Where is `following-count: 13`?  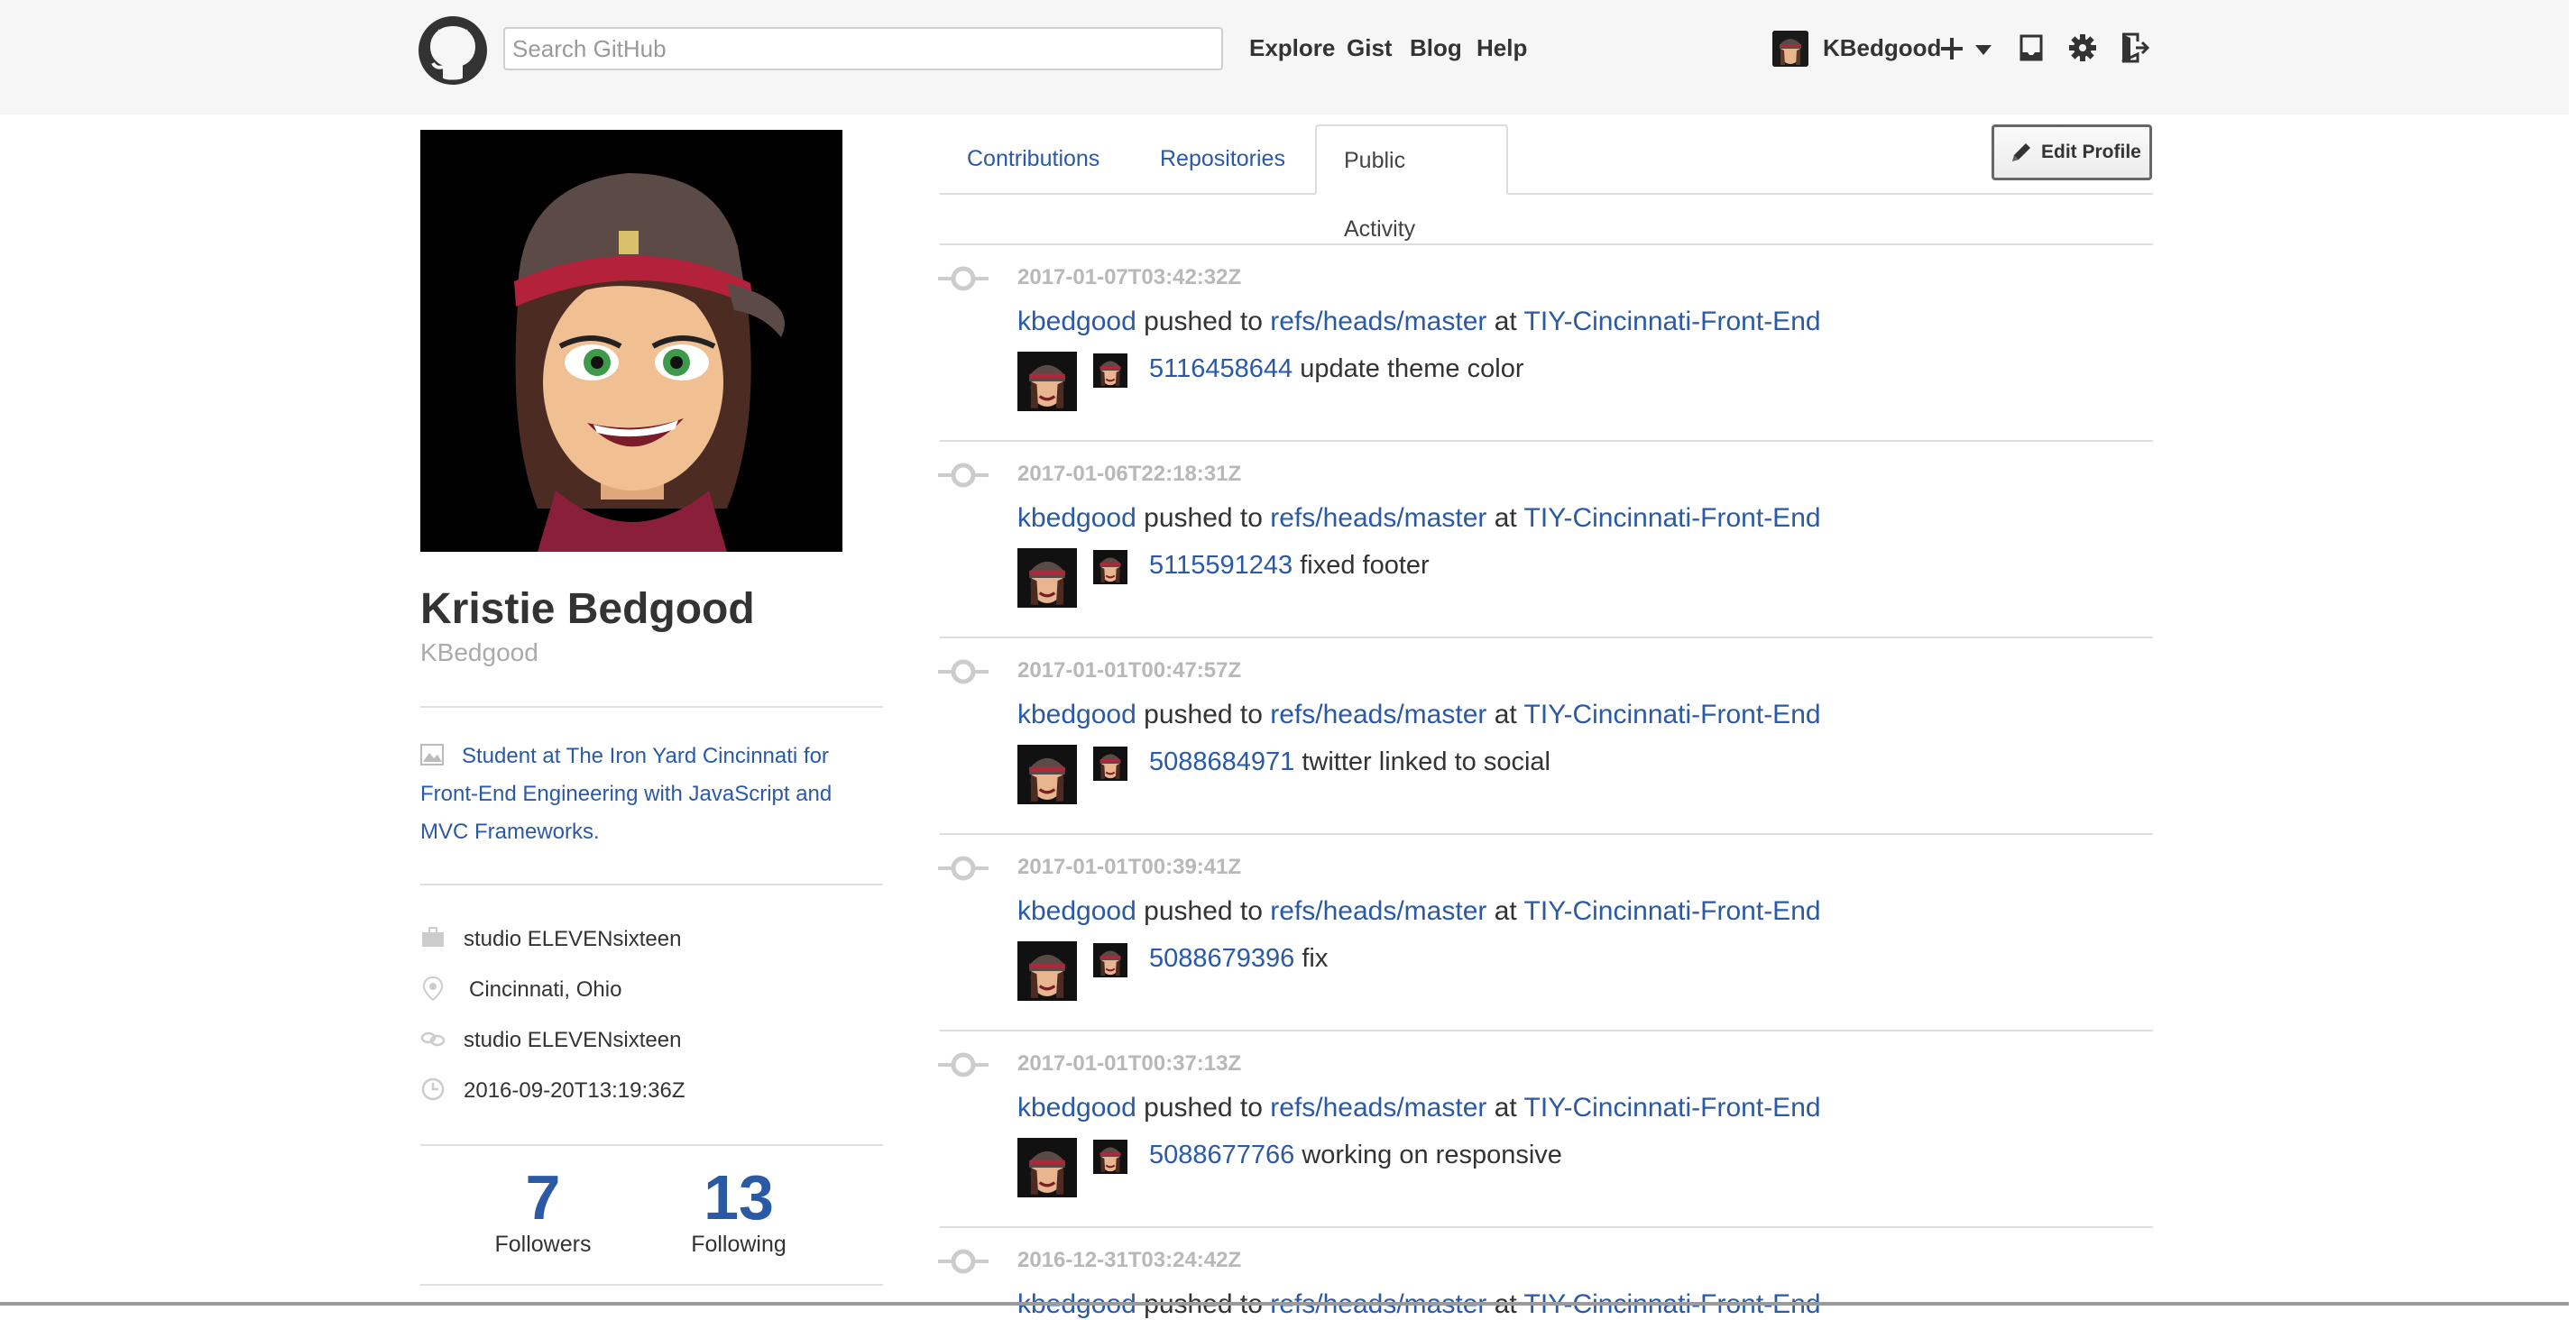 following-count: 13 is located at coordinates (739, 1197).